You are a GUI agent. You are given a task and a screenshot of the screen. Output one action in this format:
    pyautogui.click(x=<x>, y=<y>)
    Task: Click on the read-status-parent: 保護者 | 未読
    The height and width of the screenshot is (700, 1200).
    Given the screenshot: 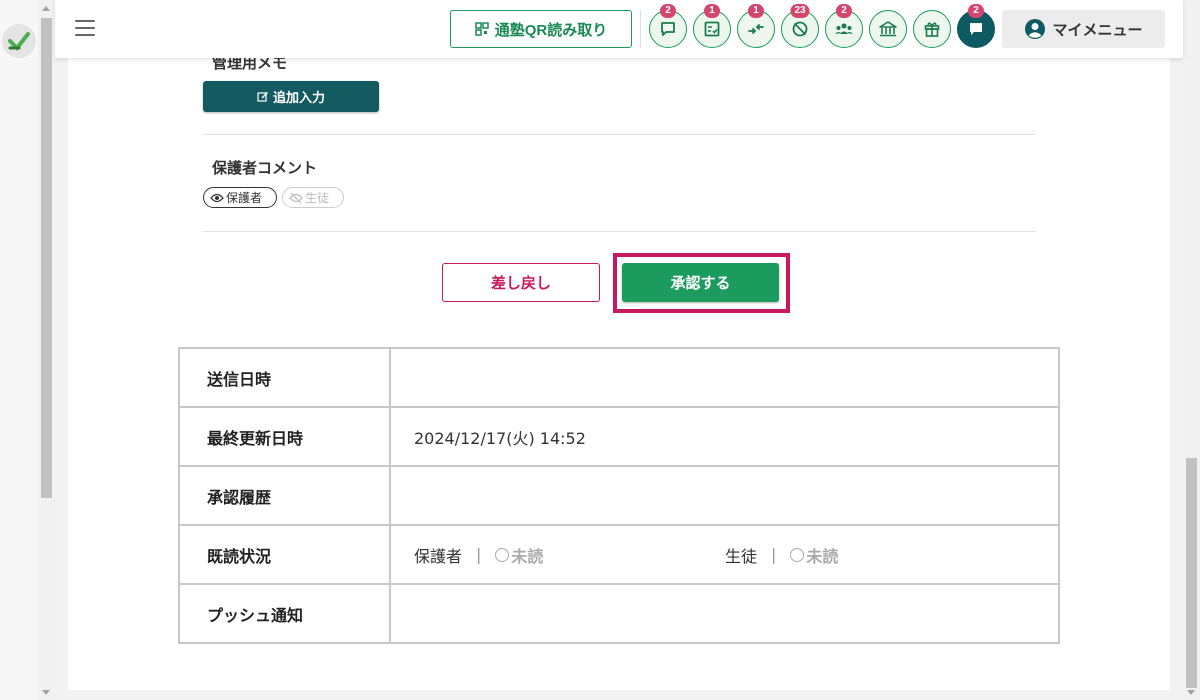 What is the action you would take?
    pyautogui.click(x=569, y=555)
    